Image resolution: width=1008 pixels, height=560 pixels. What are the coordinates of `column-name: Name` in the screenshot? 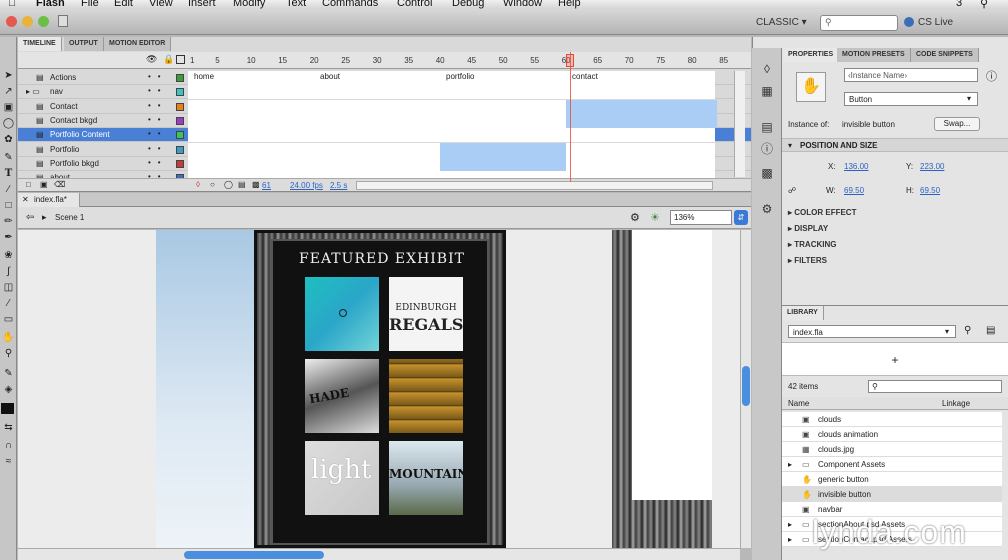 It's located at (798, 403).